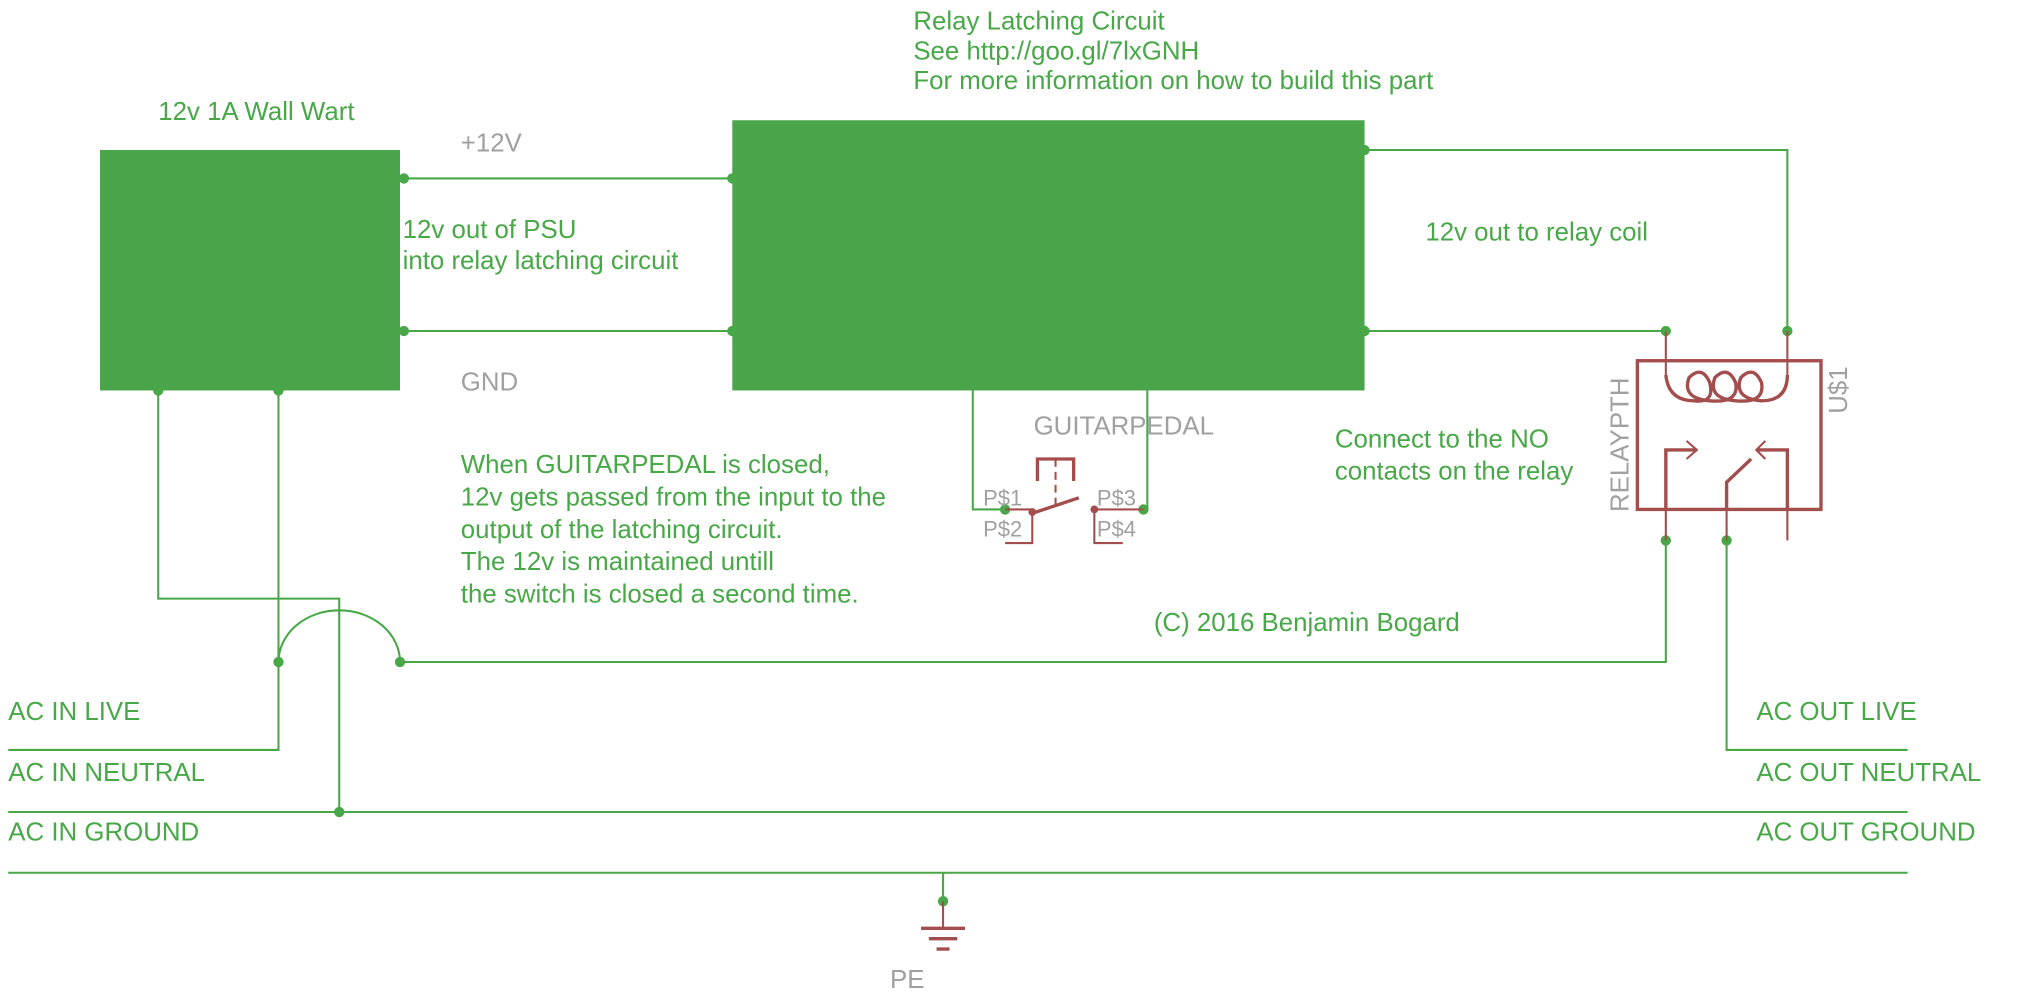  What do you see at coordinates (1116, 529) in the screenshot?
I see `pin-label: P$4` at bounding box center [1116, 529].